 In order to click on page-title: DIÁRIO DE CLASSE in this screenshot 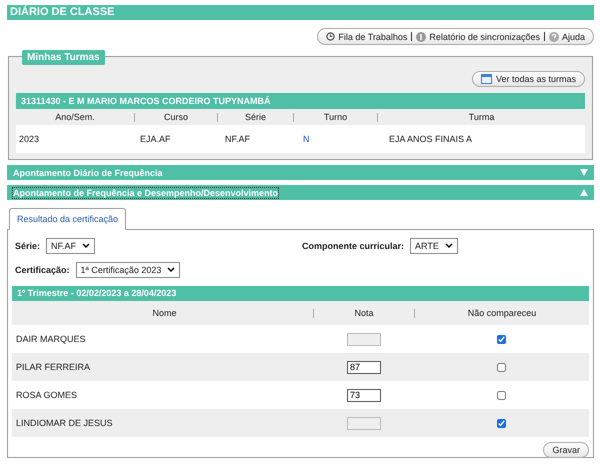, I will do `click(62, 12)`.